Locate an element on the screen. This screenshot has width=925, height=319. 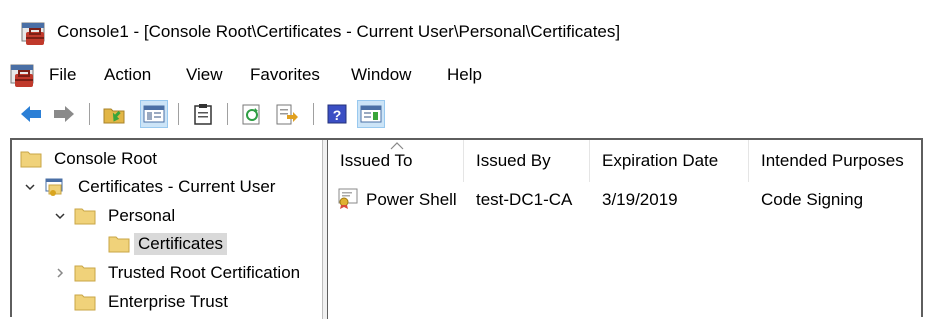
system-menu-icon is located at coordinates (23, 76).